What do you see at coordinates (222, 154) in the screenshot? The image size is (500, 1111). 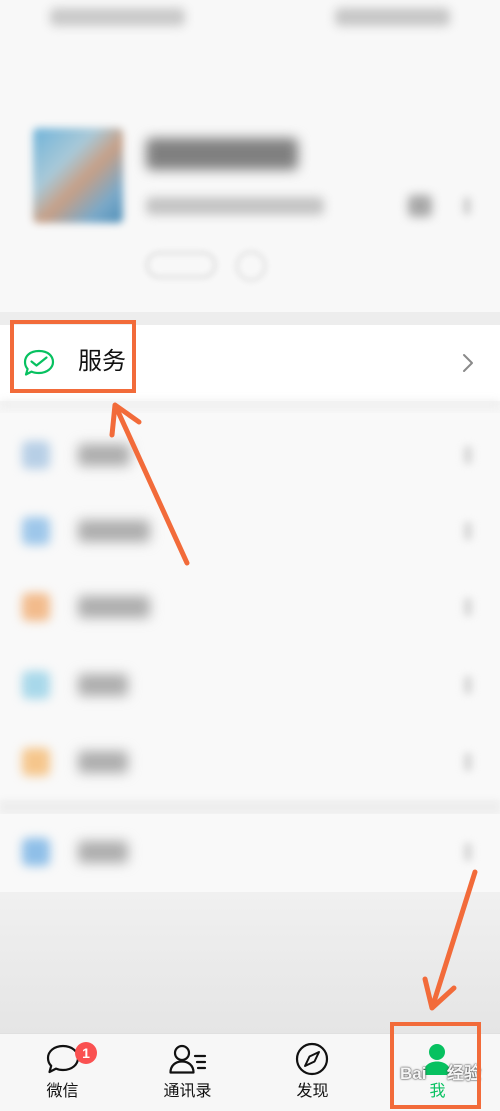 I see `blurred-profile-name` at bounding box center [222, 154].